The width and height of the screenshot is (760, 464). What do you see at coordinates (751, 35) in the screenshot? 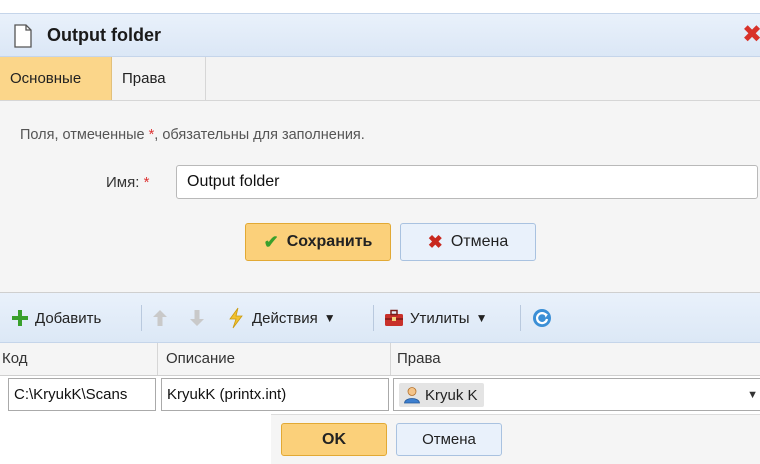
I see `close-icon: ✖` at bounding box center [751, 35].